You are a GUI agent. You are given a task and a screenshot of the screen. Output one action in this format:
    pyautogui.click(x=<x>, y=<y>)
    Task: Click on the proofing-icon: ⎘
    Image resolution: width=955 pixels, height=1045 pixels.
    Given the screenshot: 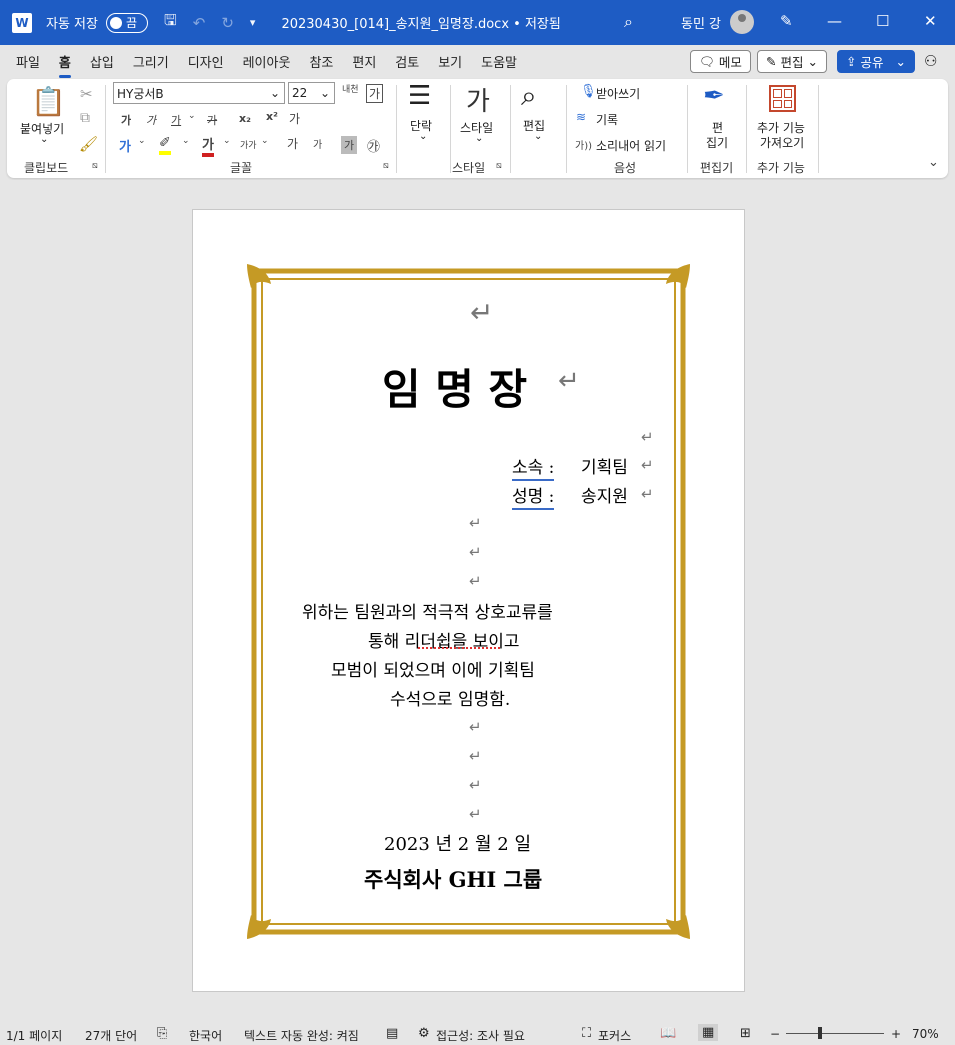 What is the action you would take?
    pyautogui.click(x=162, y=1033)
    